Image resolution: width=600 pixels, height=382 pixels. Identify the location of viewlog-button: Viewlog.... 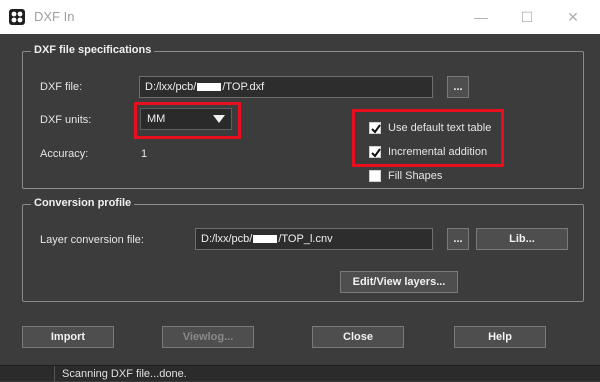
(208, 337).